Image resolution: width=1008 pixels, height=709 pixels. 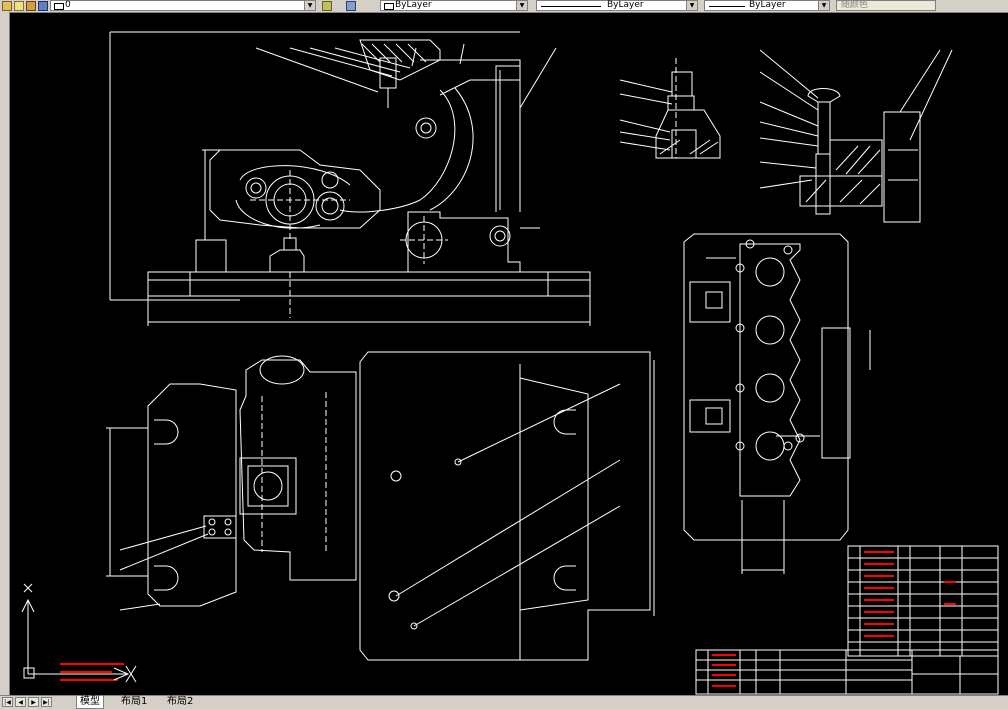 I want to click on layer-value: 0, so click(x=68, y=5).